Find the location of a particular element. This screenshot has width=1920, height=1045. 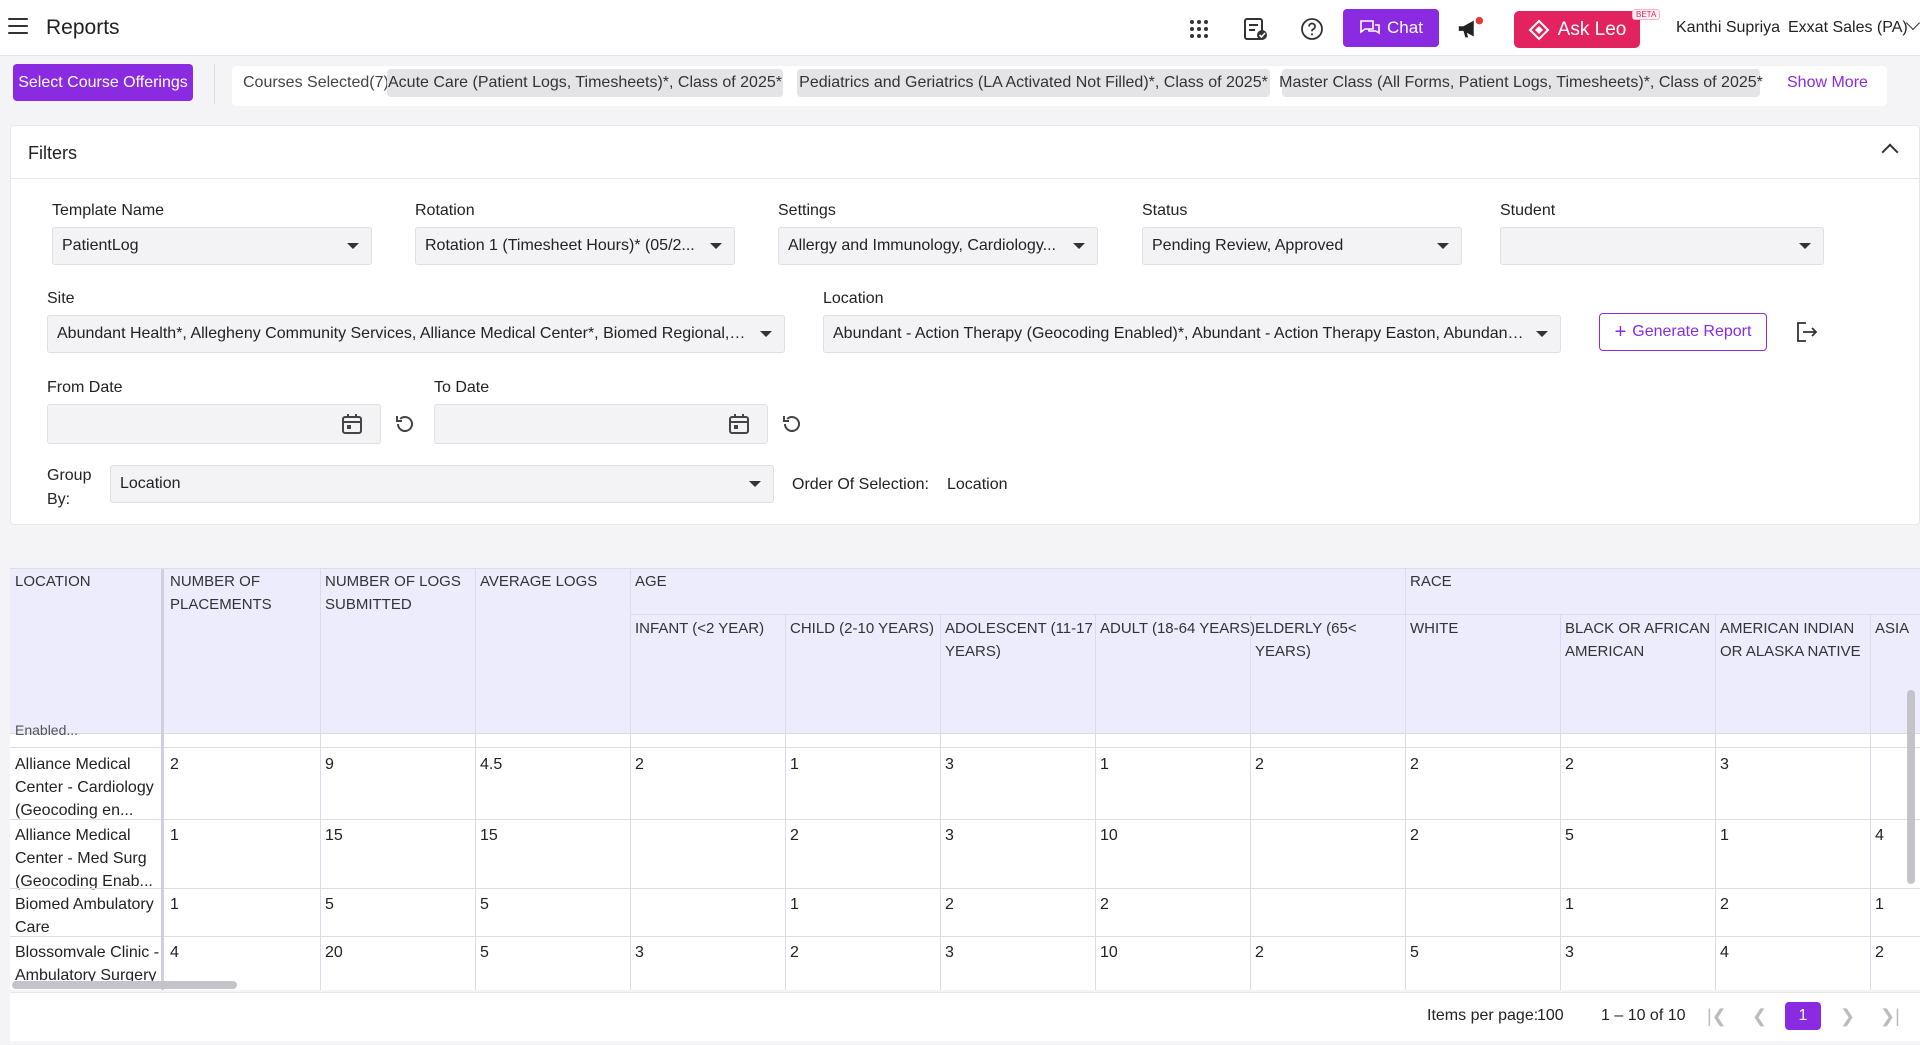

generate-report-button: + Generate Report is located at coordinates (1683, 332).